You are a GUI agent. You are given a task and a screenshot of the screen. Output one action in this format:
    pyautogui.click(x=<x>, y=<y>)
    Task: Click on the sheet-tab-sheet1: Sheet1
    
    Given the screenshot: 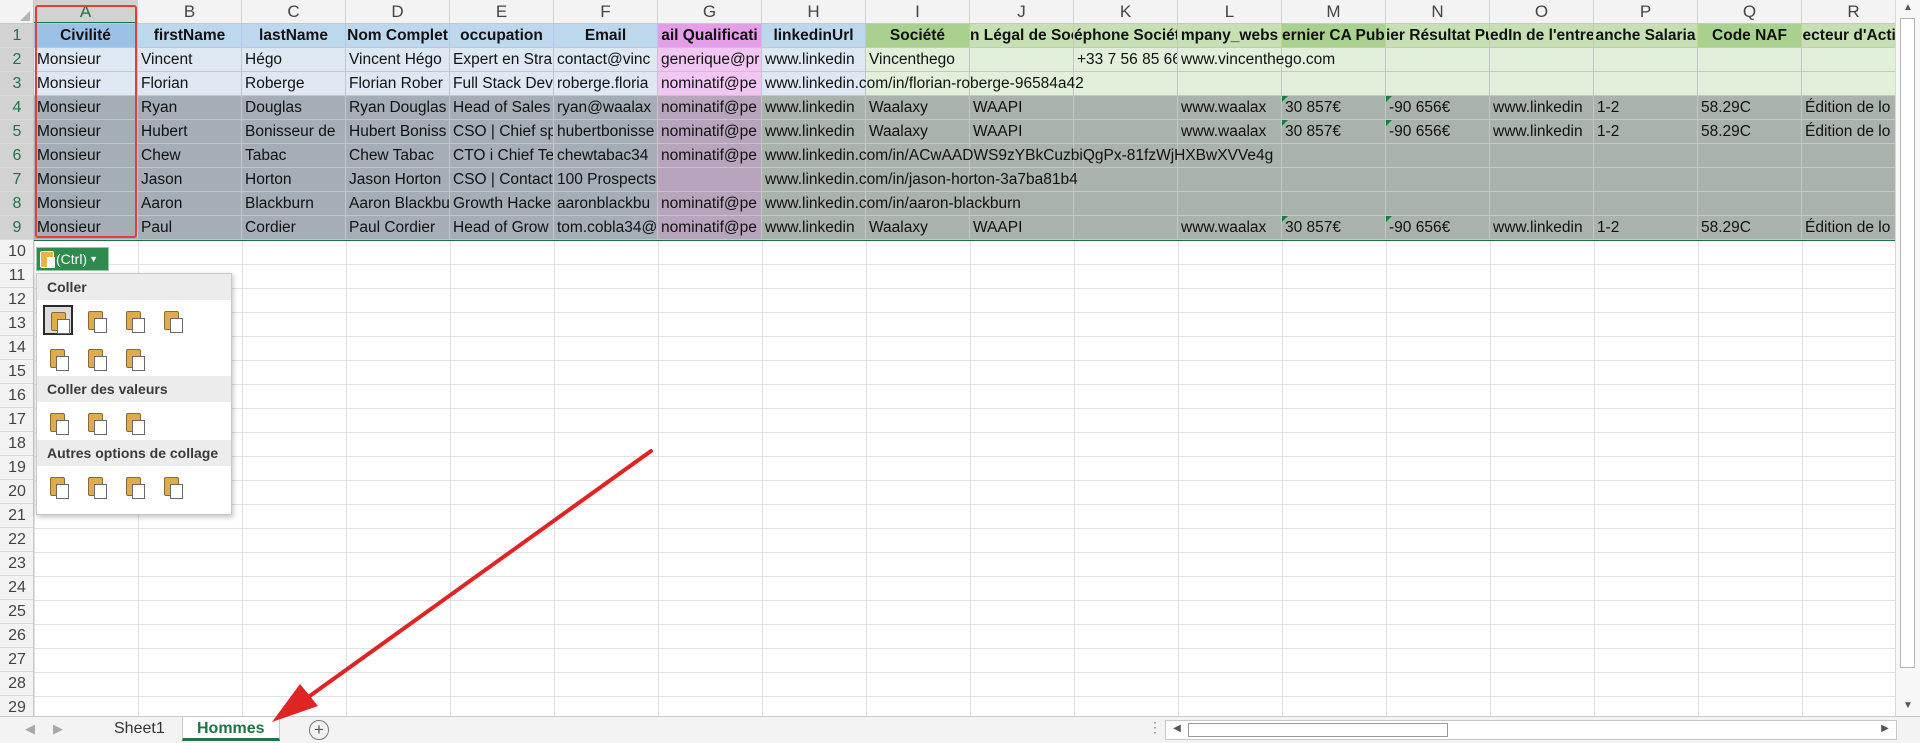 What is the action you would take?
    pyautogui.click(x=139, y=729)
    